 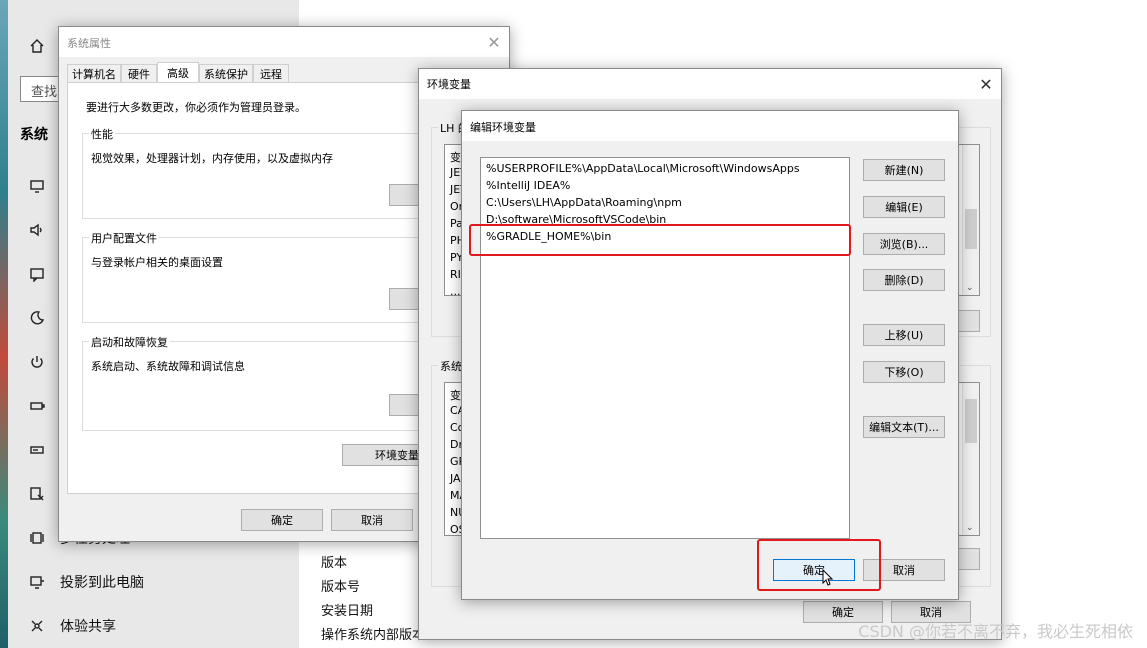 What do you see at coordinates (904, 335) in the screenshot?
I see `move-up-button: 上移(U)` at bounding box center [904, 335].